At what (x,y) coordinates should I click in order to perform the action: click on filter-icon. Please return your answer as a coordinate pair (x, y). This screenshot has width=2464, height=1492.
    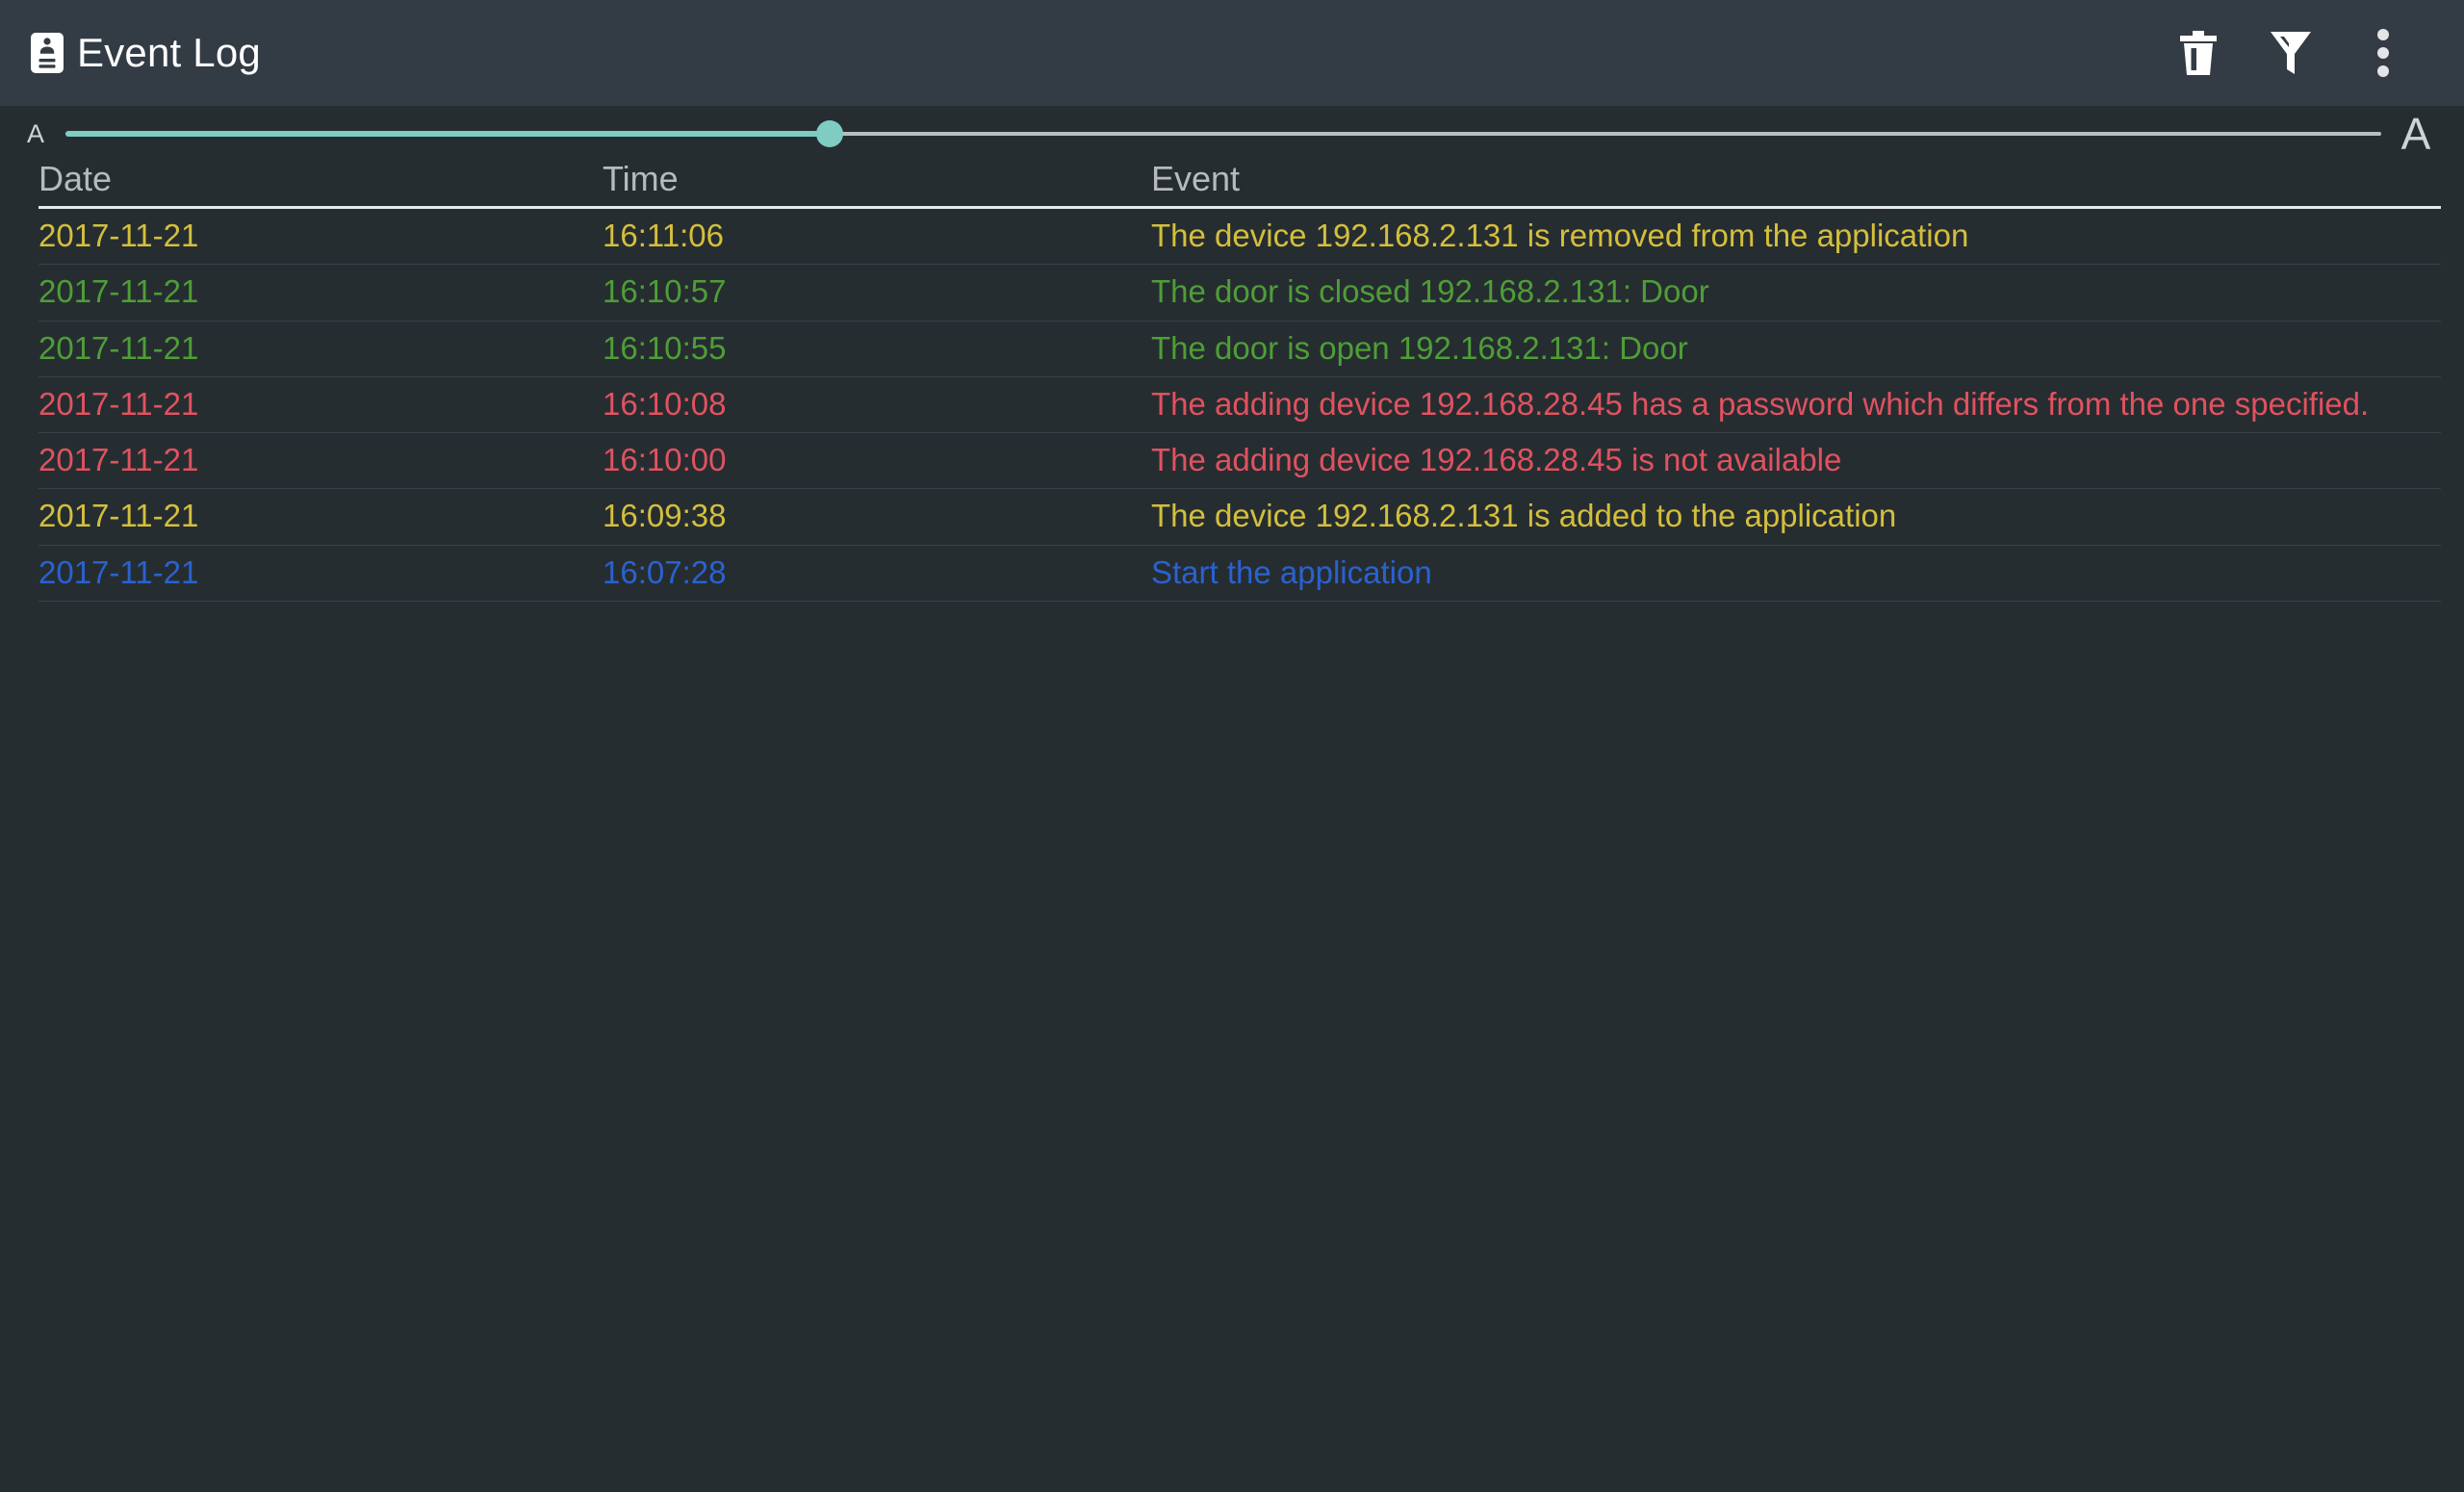
    Looking at the image, I should click on (2291, 53).